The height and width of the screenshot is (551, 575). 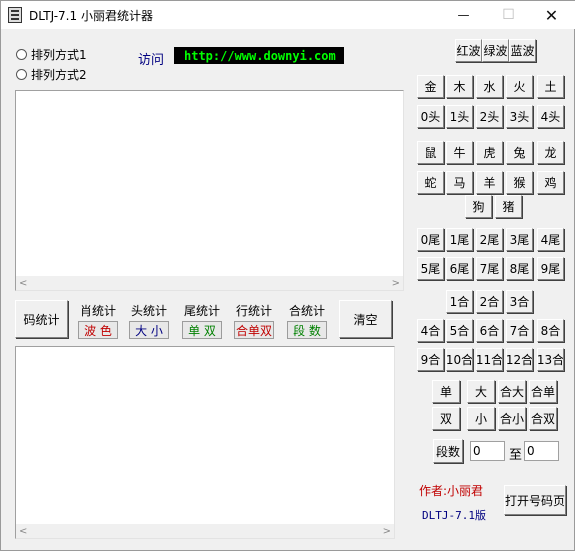 What do you see at coordinates (91, 16) in the screenshot?
I see `window-title: DLTJ-7.1 小丽君统计器` at bounding box center [91, 16].